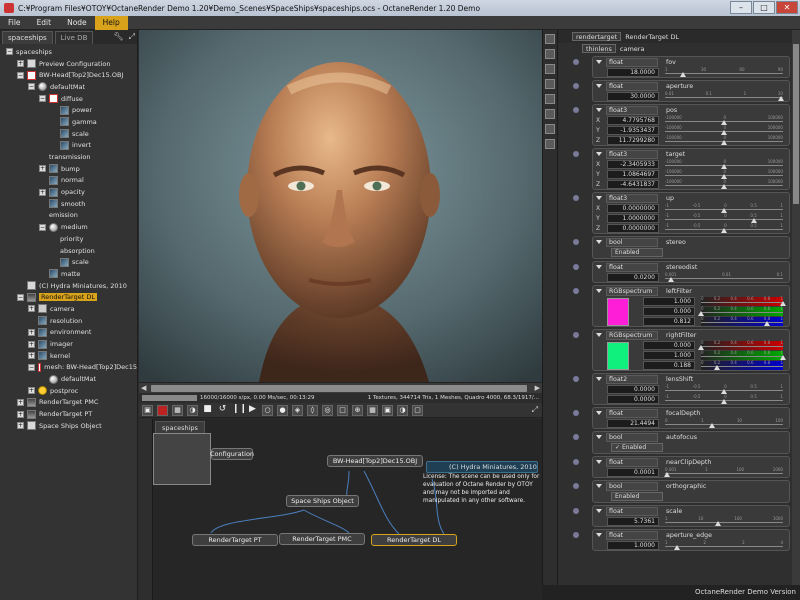 The width and height of the screenshot is (800, 600). I want to click on tree-item: + RenderTarget PMC, so click(68, 403).